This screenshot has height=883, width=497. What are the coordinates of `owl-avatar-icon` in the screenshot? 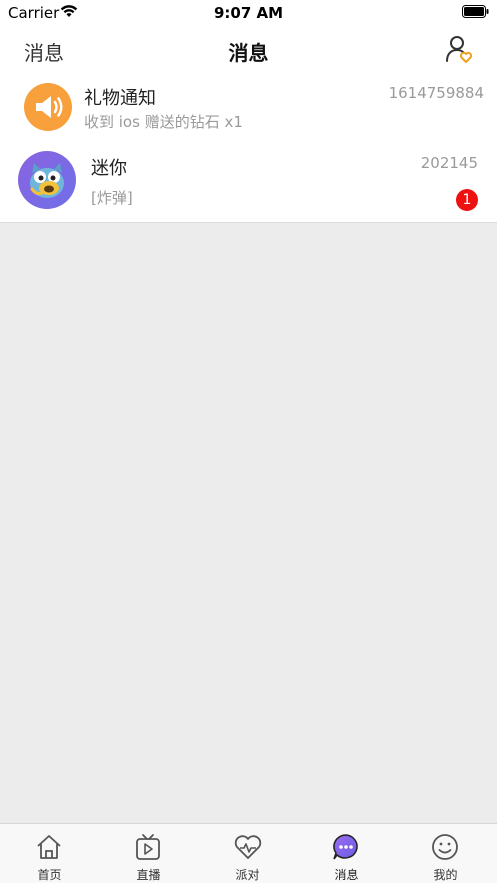 It's located at (47, 180).